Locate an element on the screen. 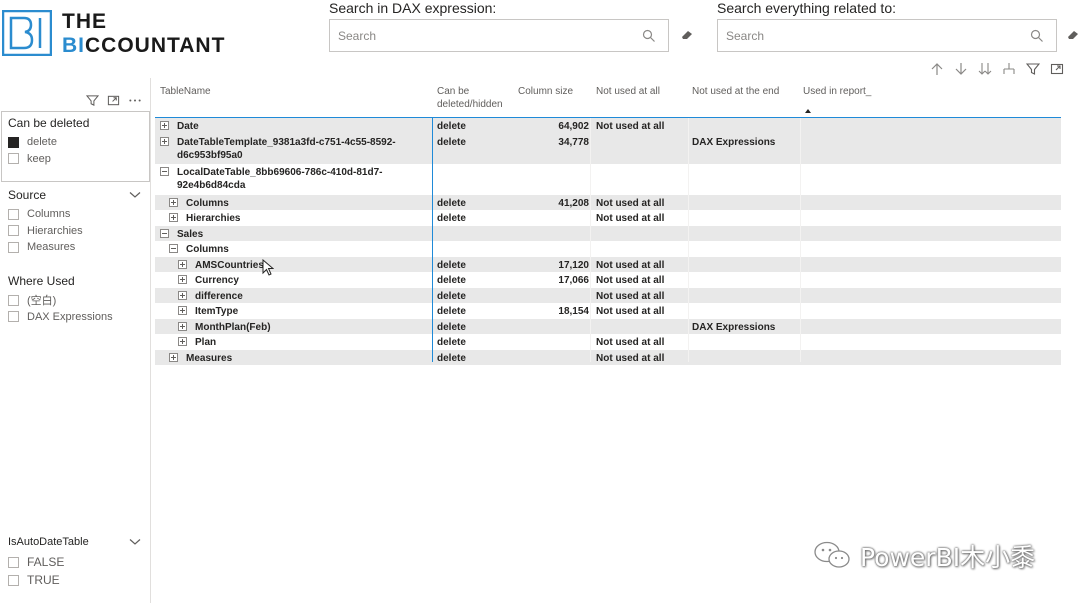 Image resolution: width=1080 pixels, height=603 pixels. slicer-item-false: FALSE is located at coordinates (48, 562).